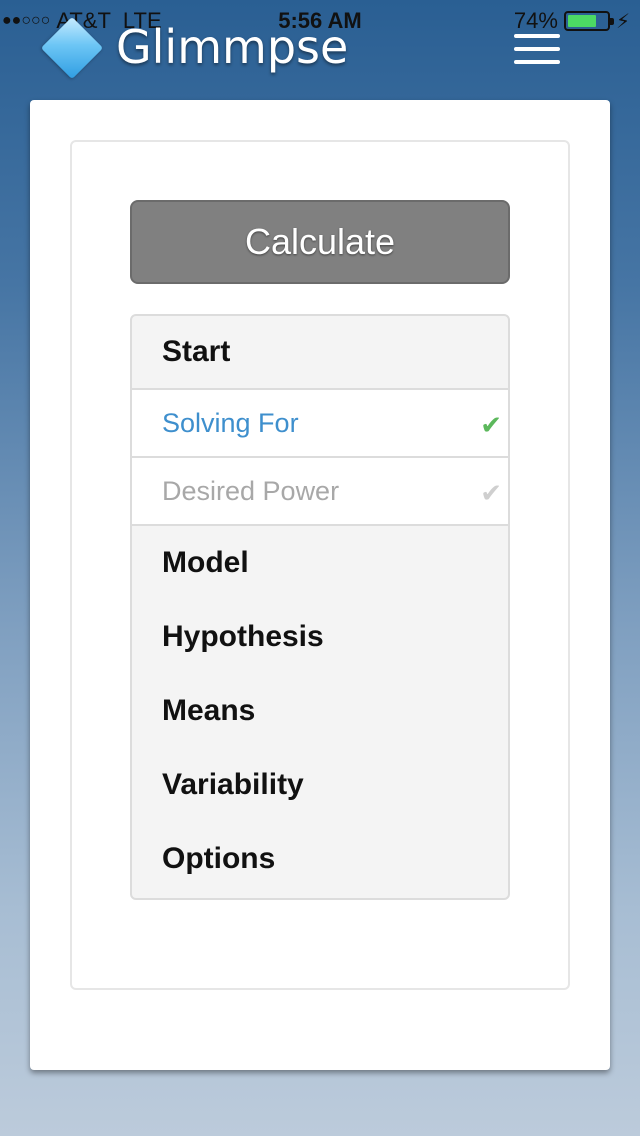 The image size is (640, 1136). I want to click on battery-status: 74% ⚡, so click(572, 21).